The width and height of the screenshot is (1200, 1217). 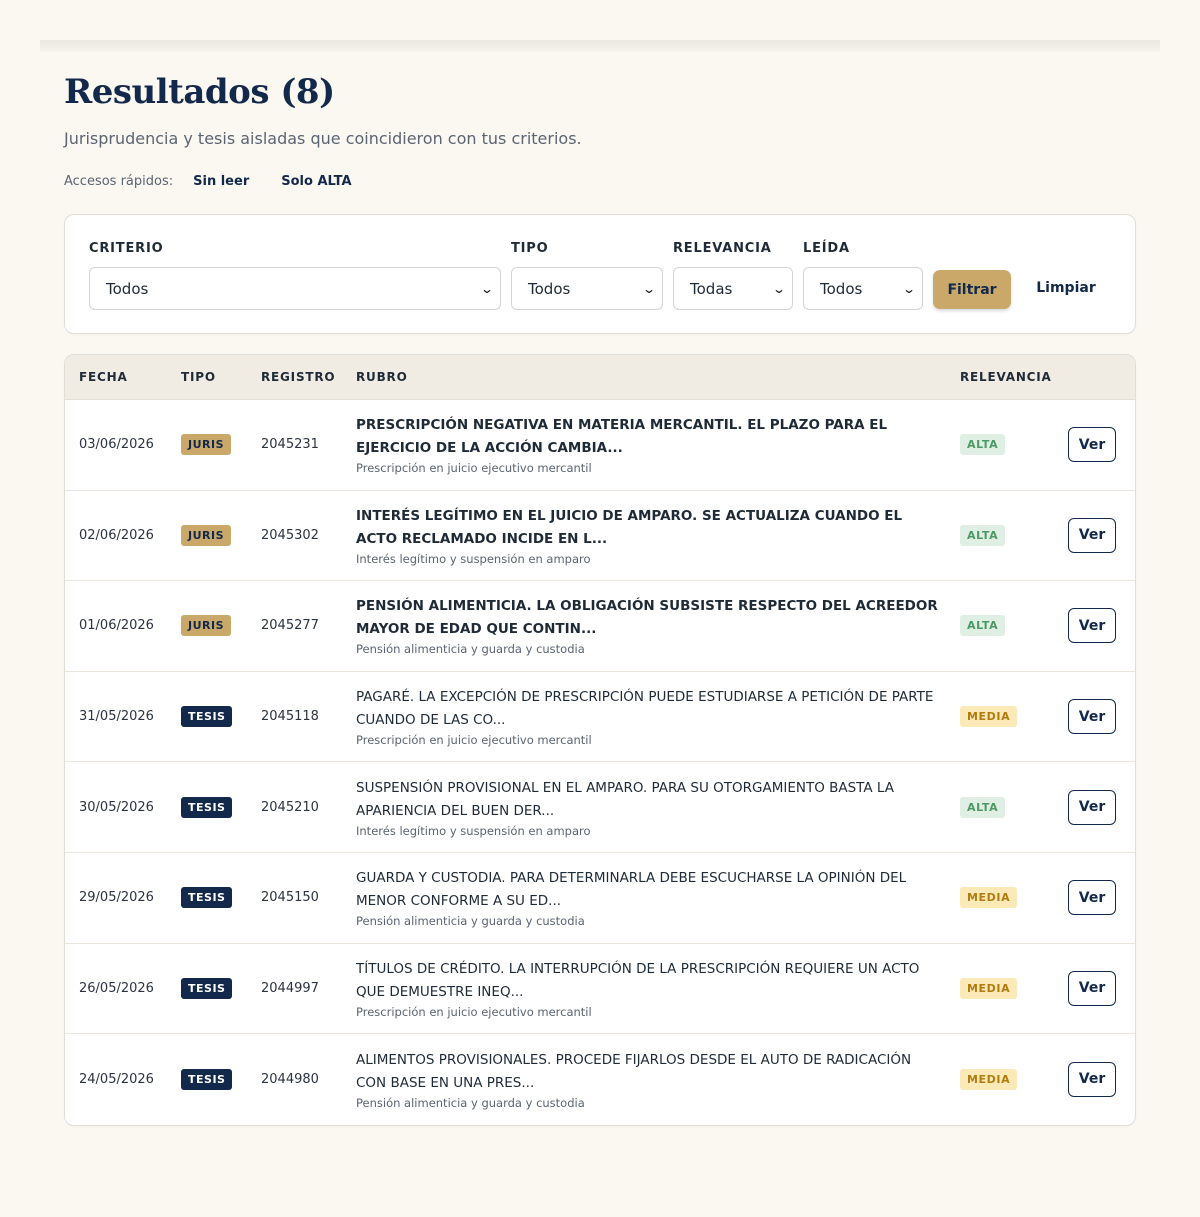 What do you see at coordinates (316, 181) in the screenshot?
I see `quick-link-solo-alta: Solo ALTA` at bounding box center [316, 181].